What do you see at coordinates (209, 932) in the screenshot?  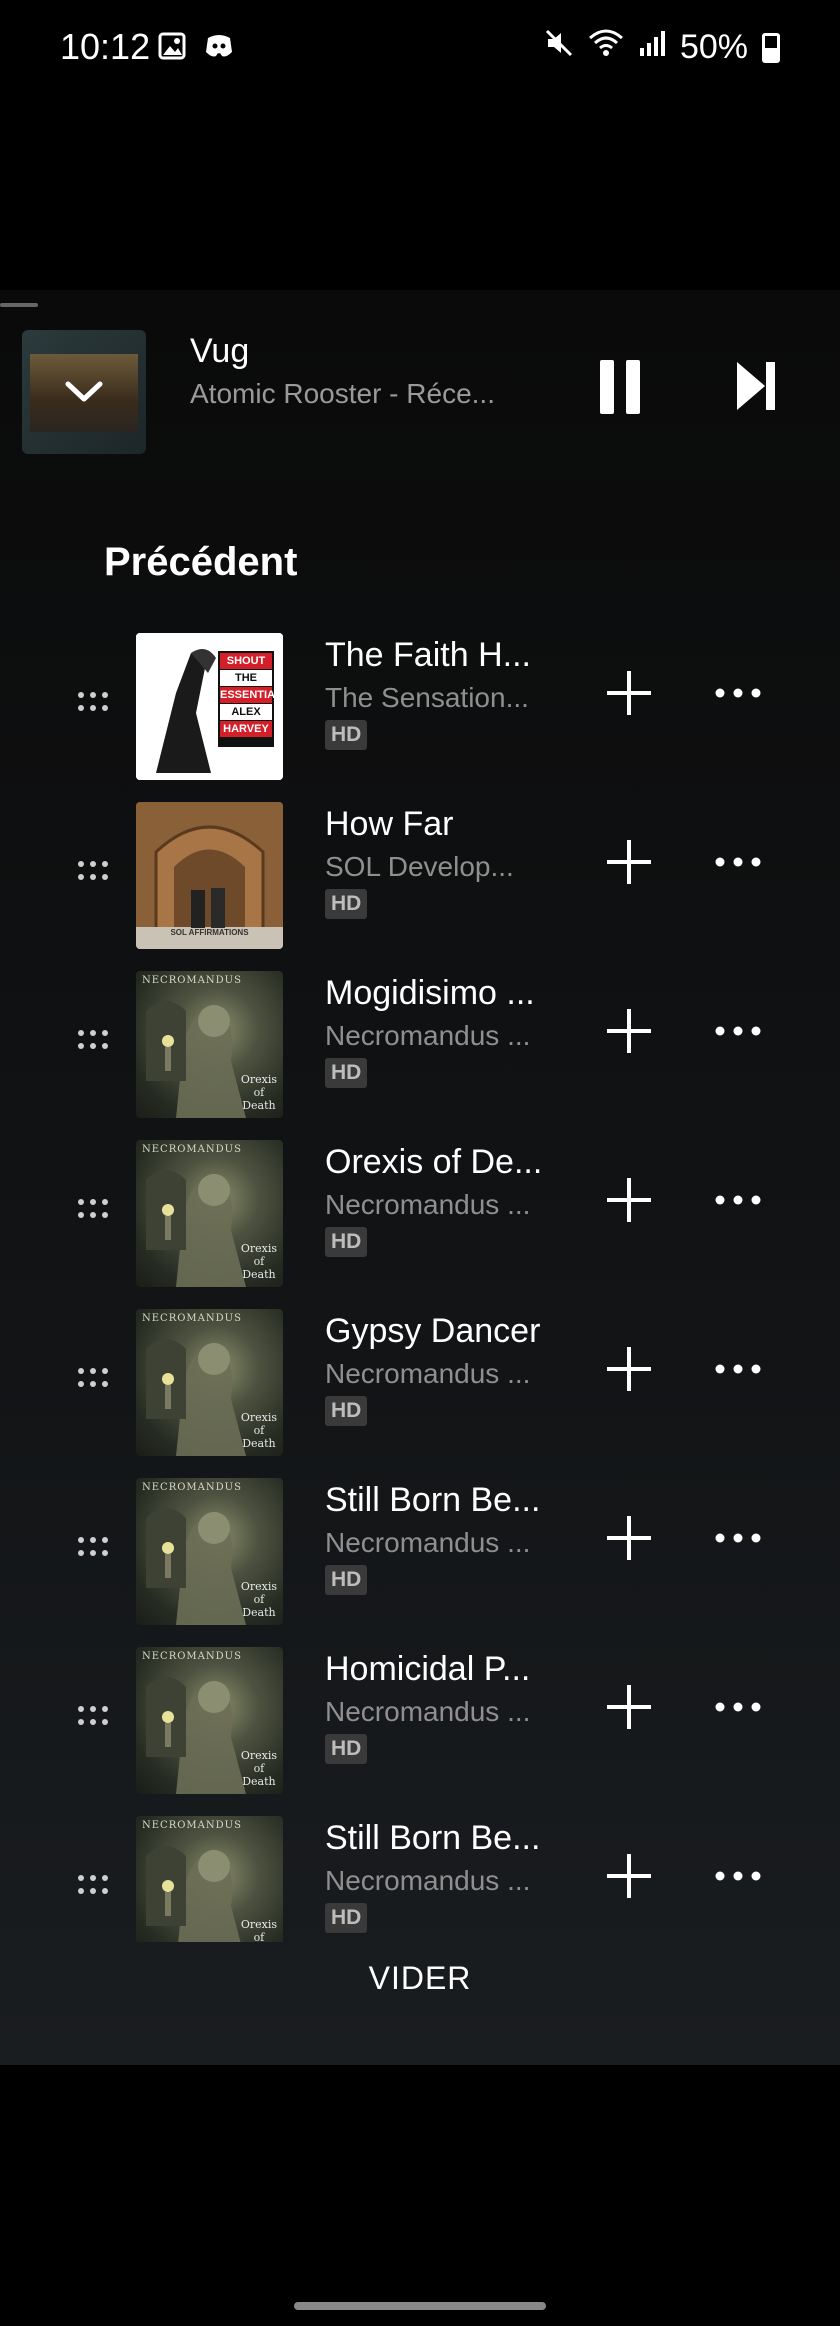 I see `album-art-text: SOL AFFIRMATIONS` at bounding box center [209, 932].